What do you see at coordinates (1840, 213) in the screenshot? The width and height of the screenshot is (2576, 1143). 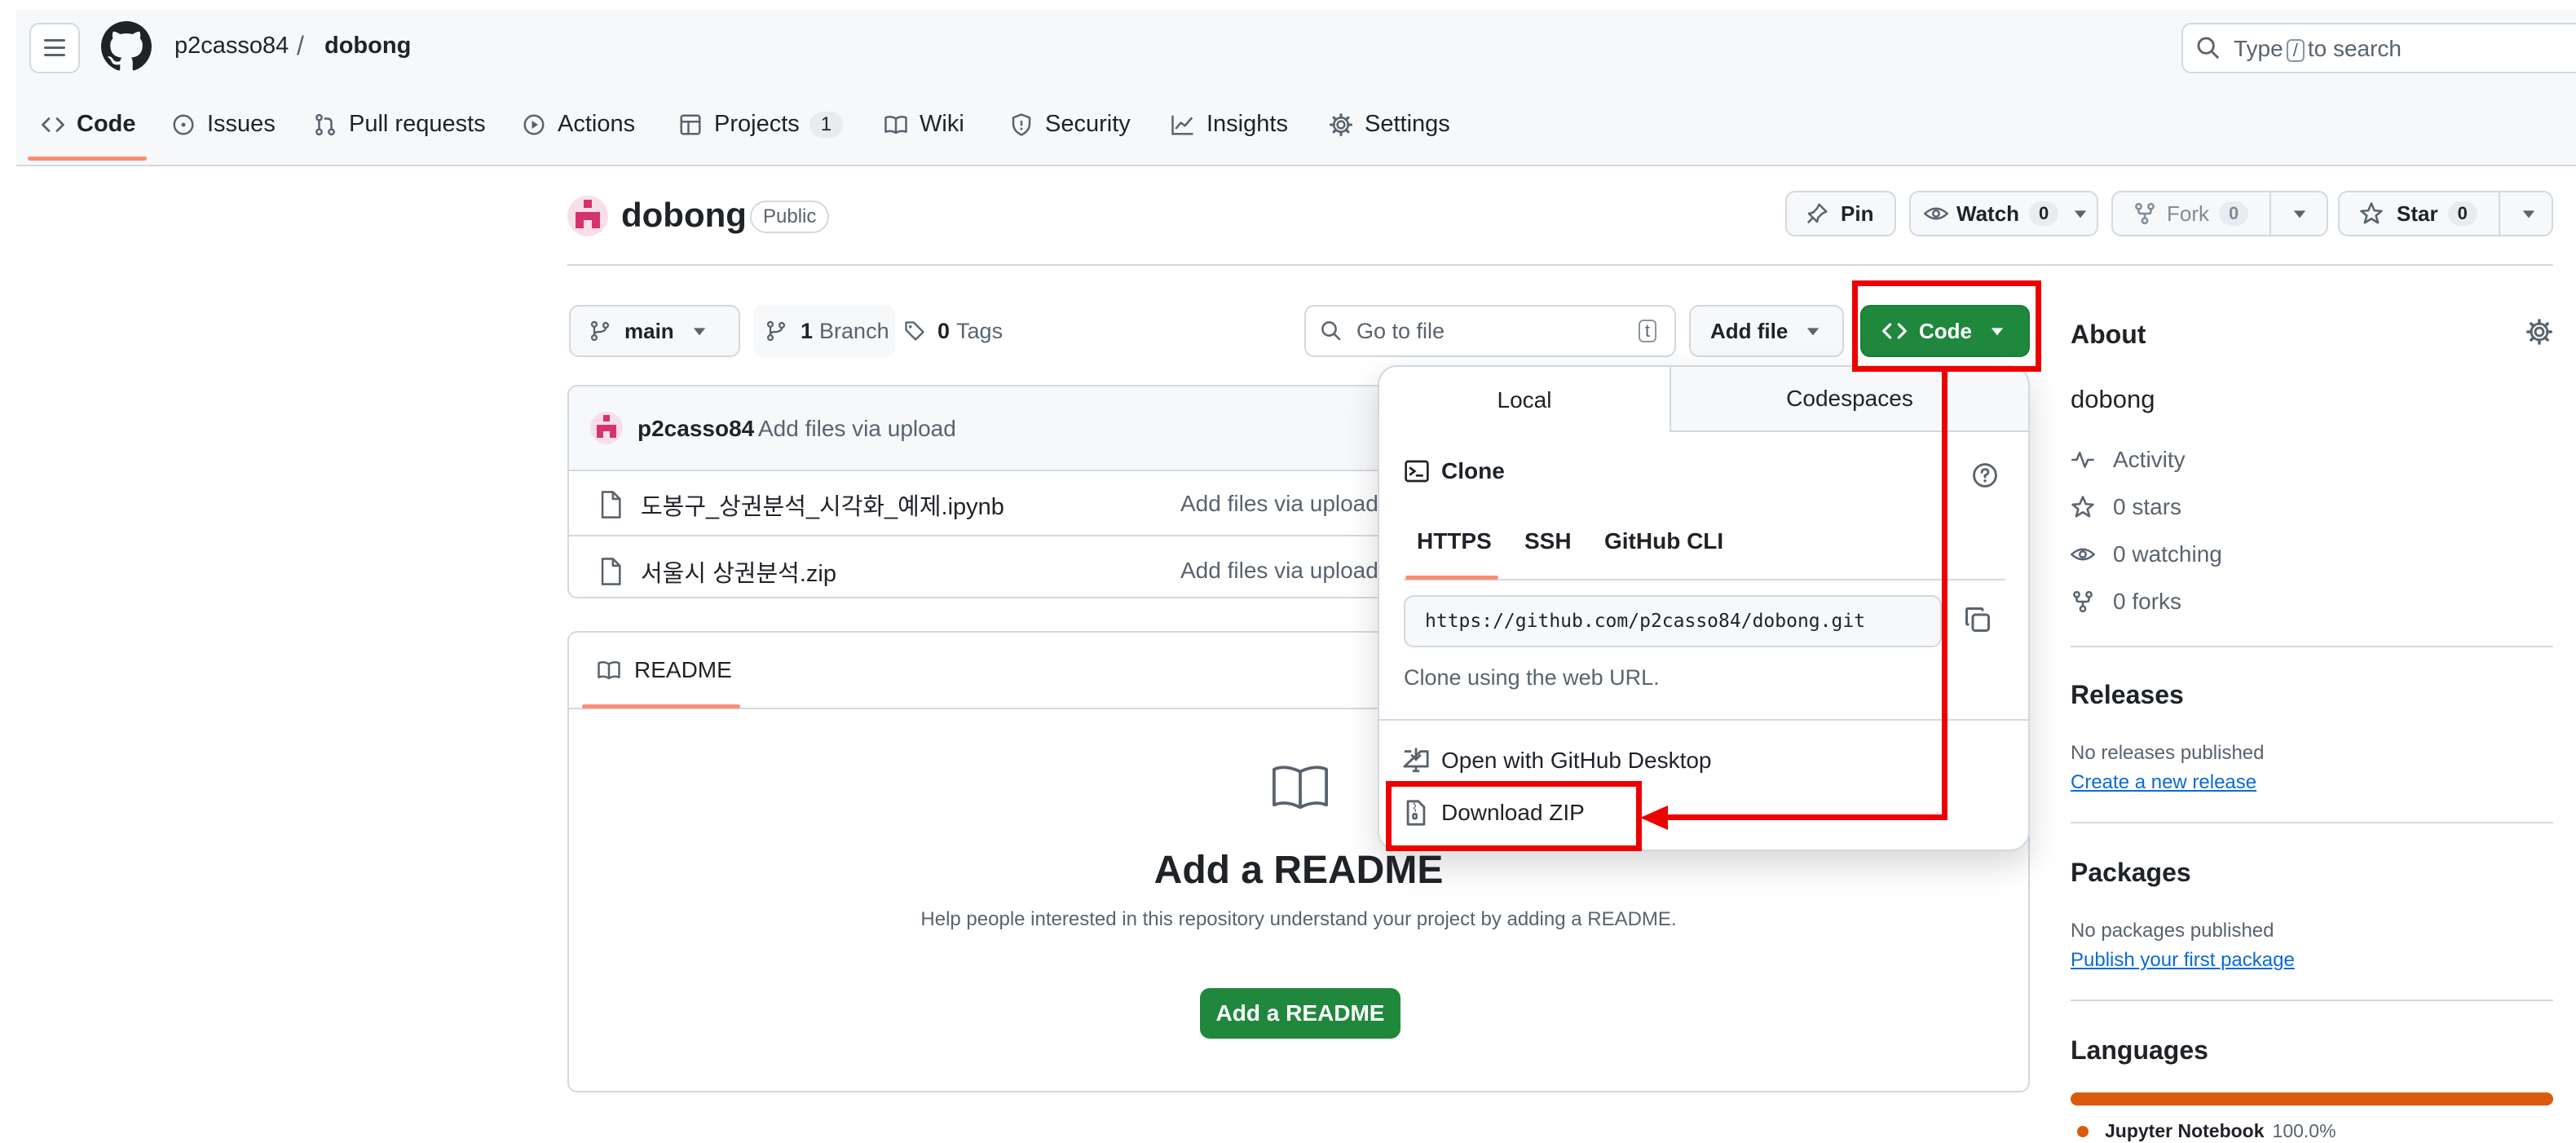 I see `pin-button: Pin` at bounding box center [1840, 213].